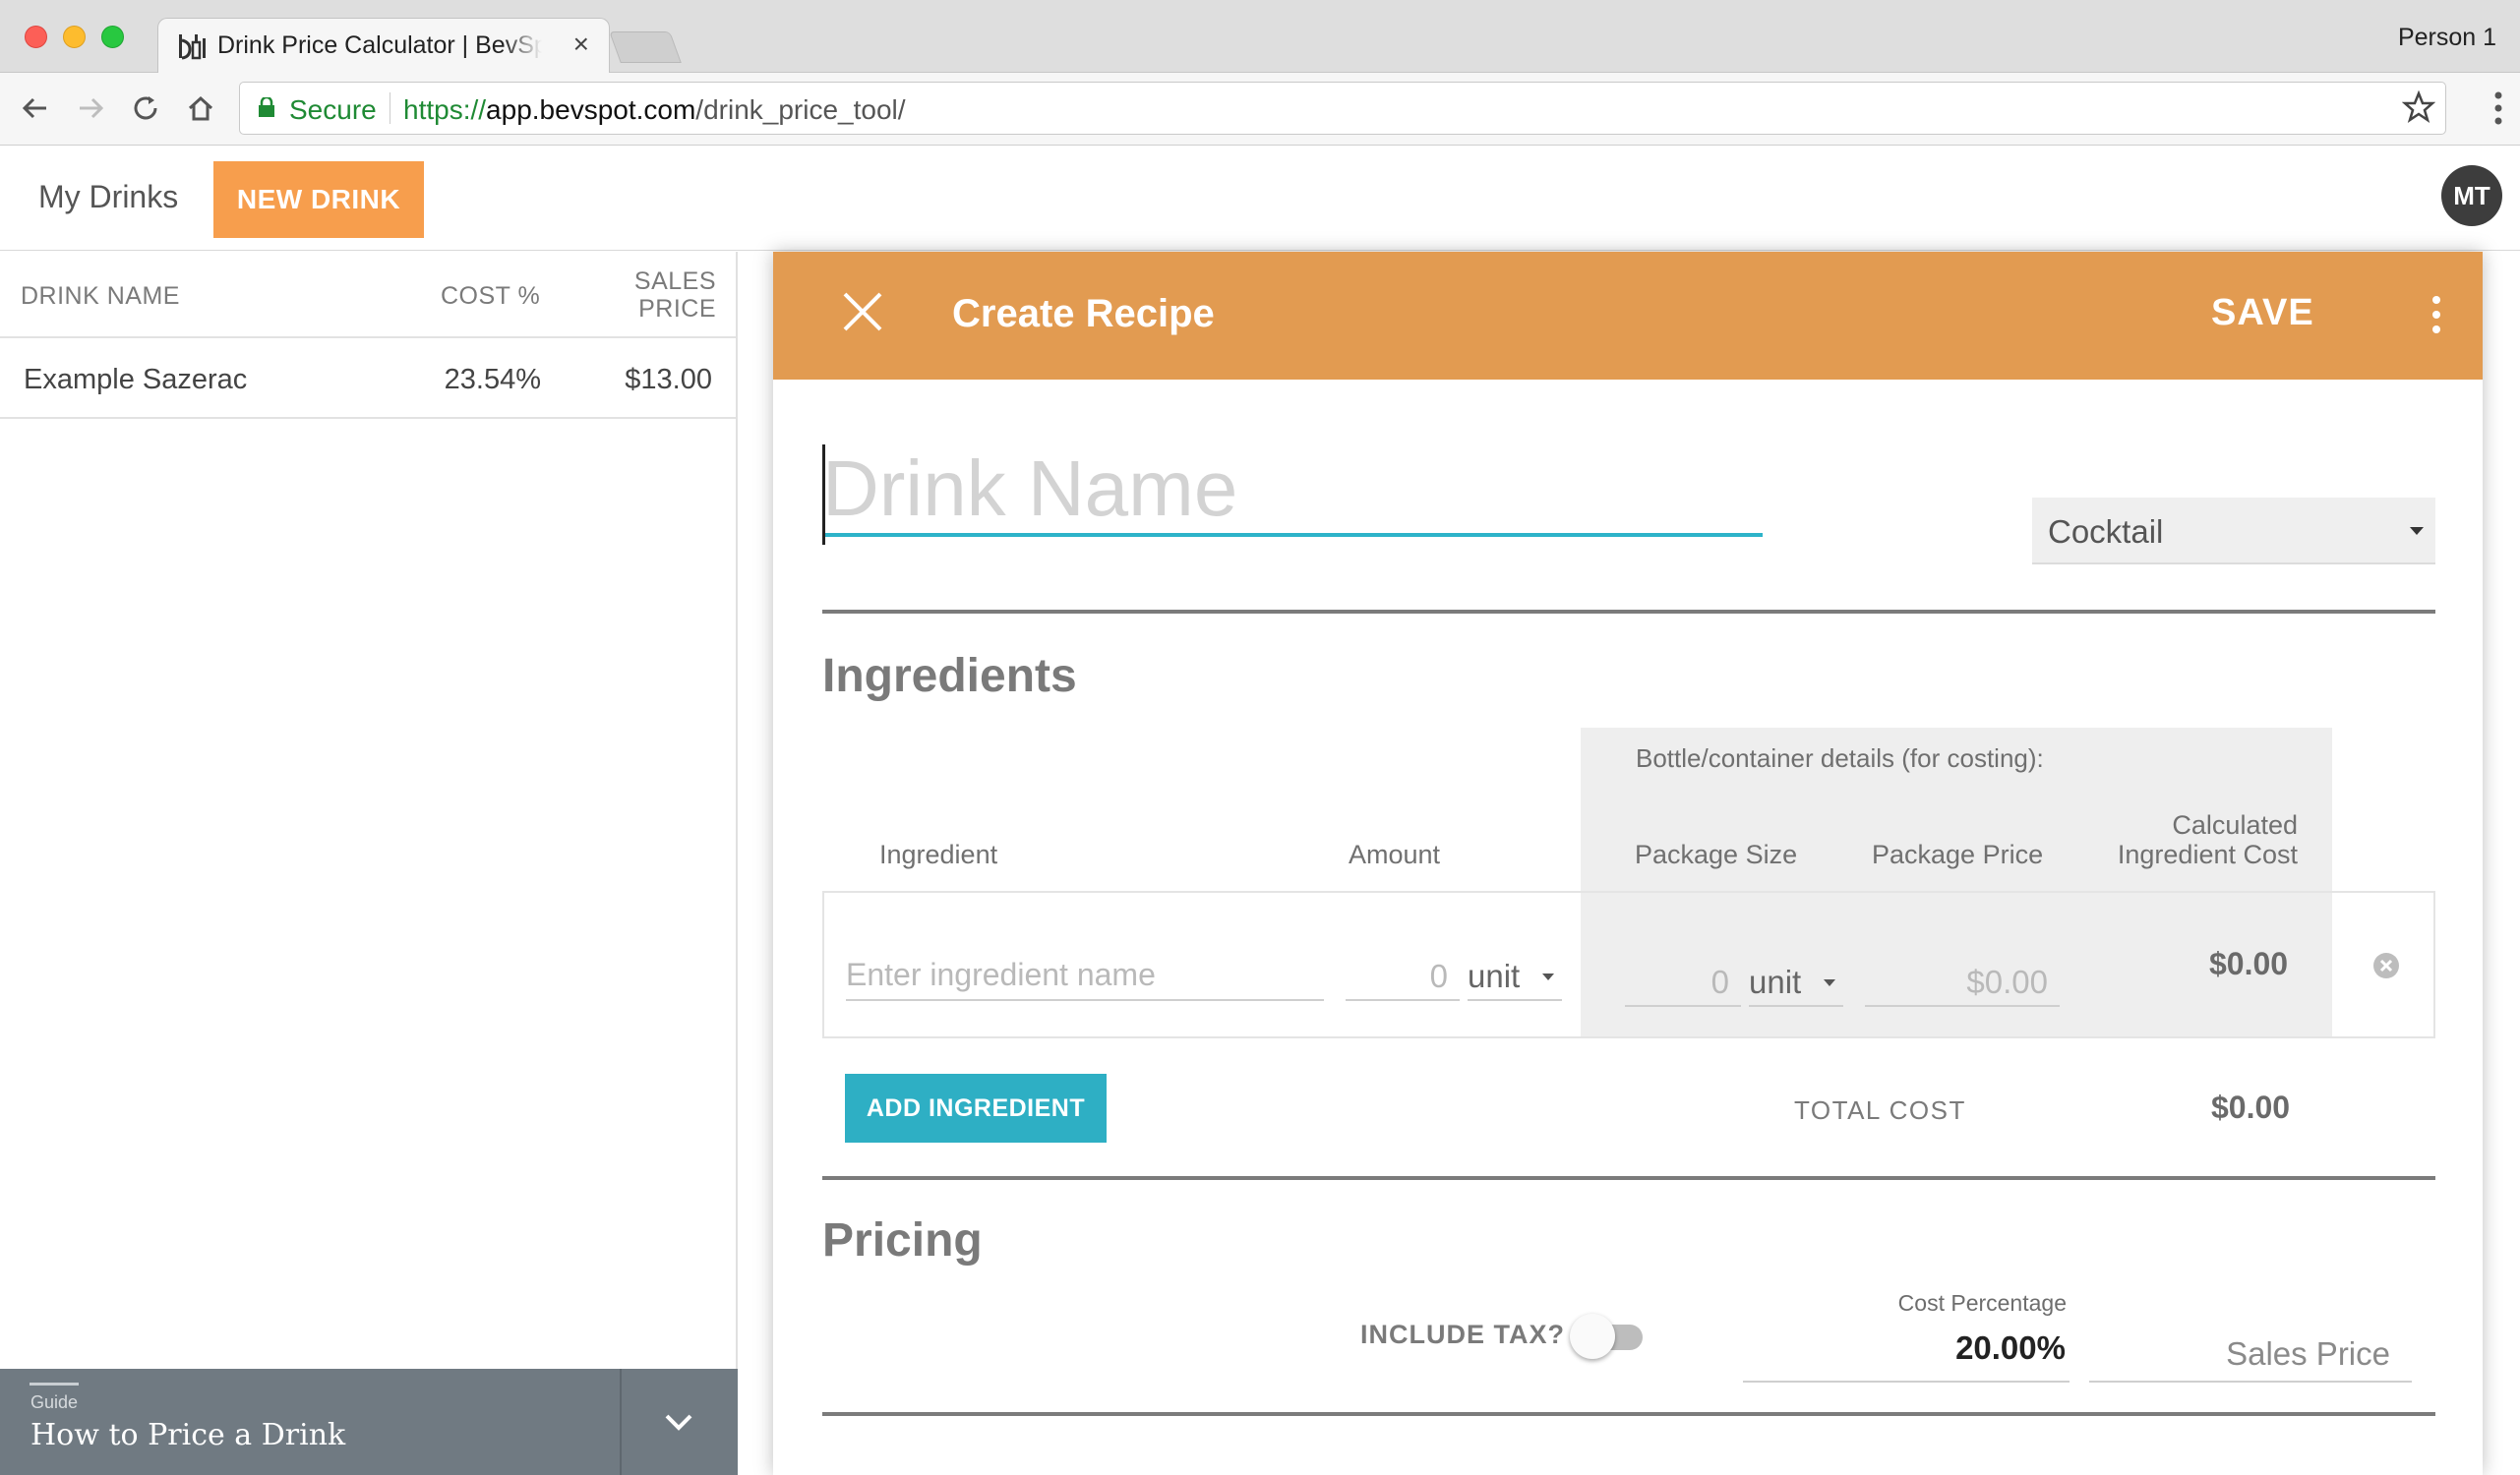  What do you see at coordinates (90, 108) in the screenshot?
I see `forward-arrow-icon` at bounding box center [90, 108].